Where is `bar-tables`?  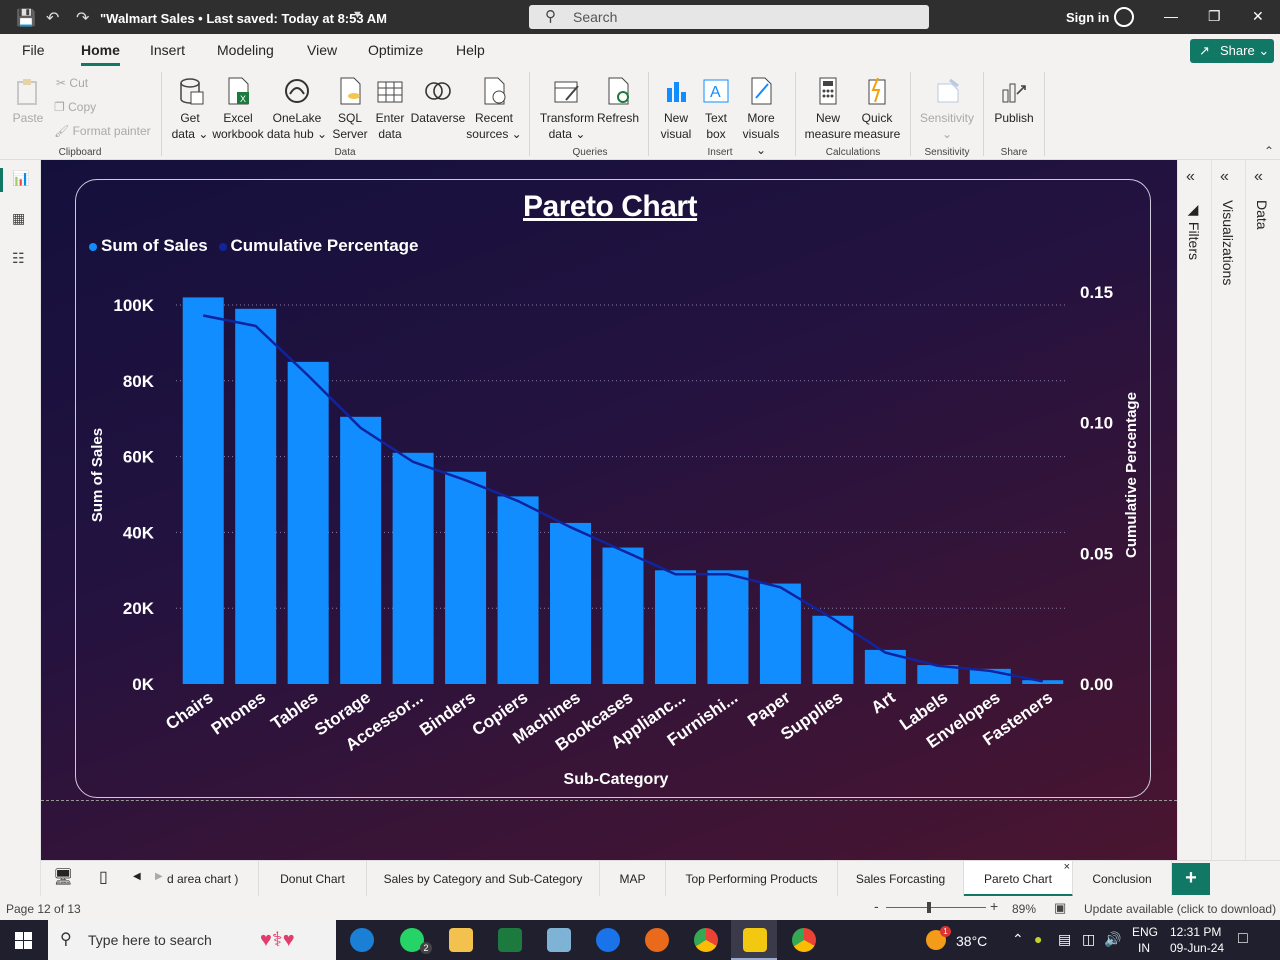 bar-tables is located at coordinates (308, 522).